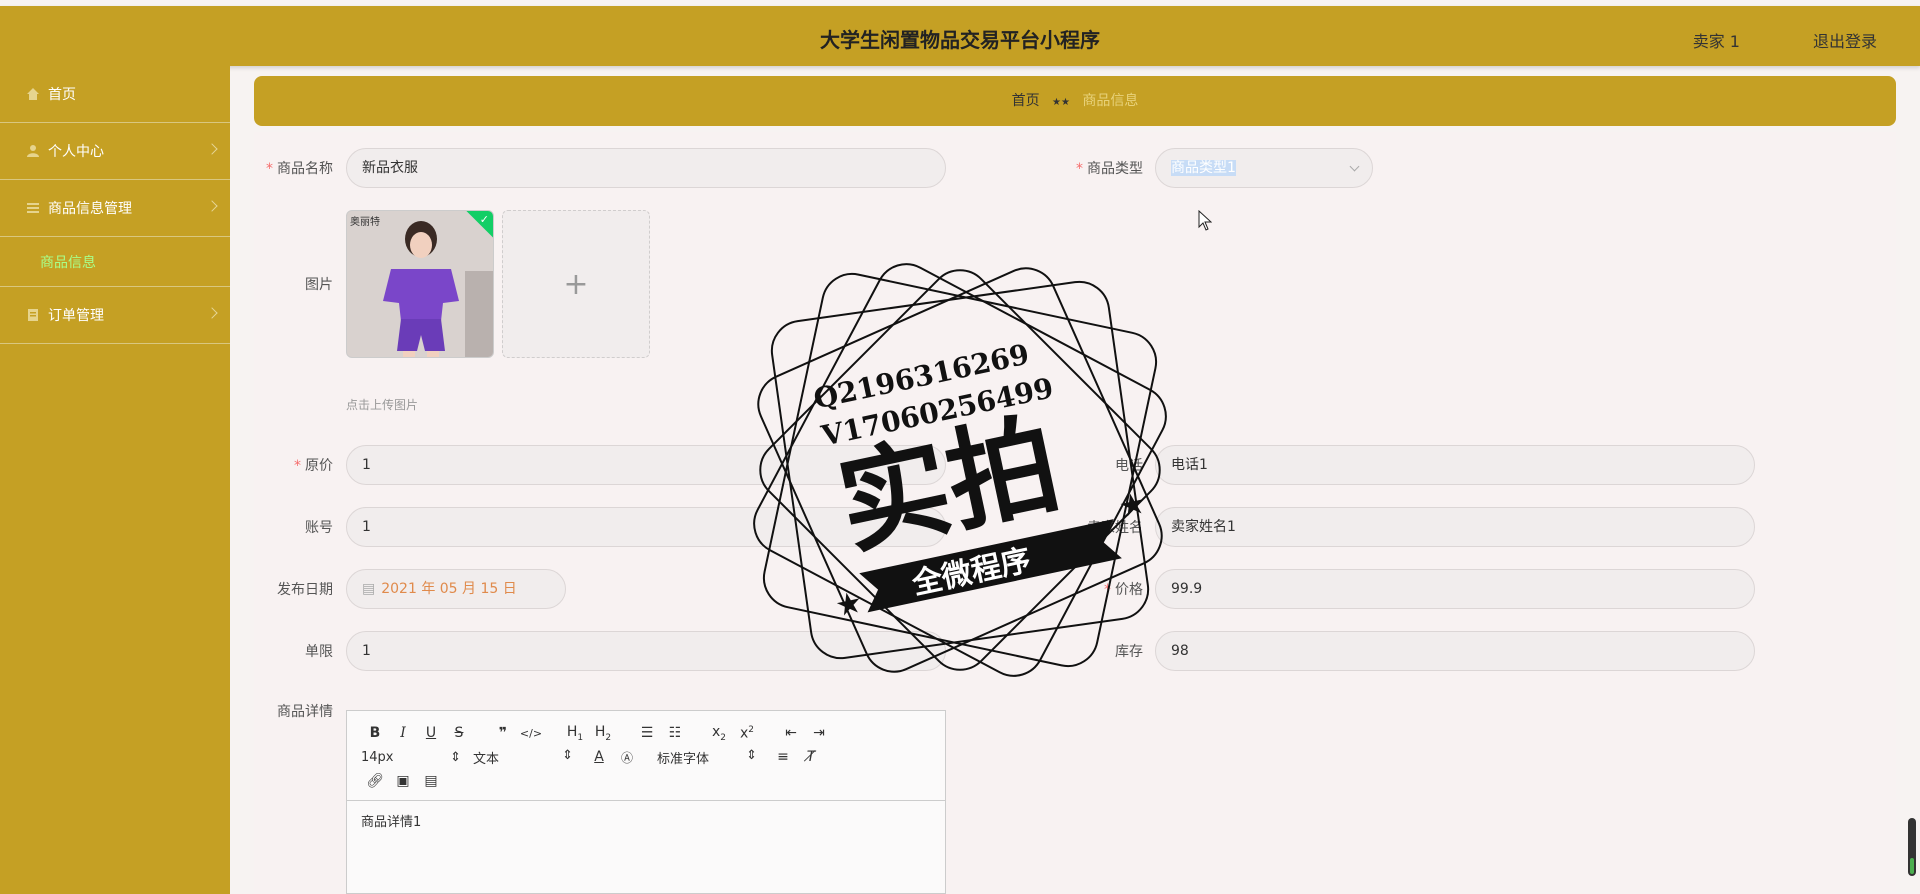  What do you see at coordinates (382, 405) in the screenshot?
I see `upload-hint: 点击上传图片` at bounding box center [382, 405].